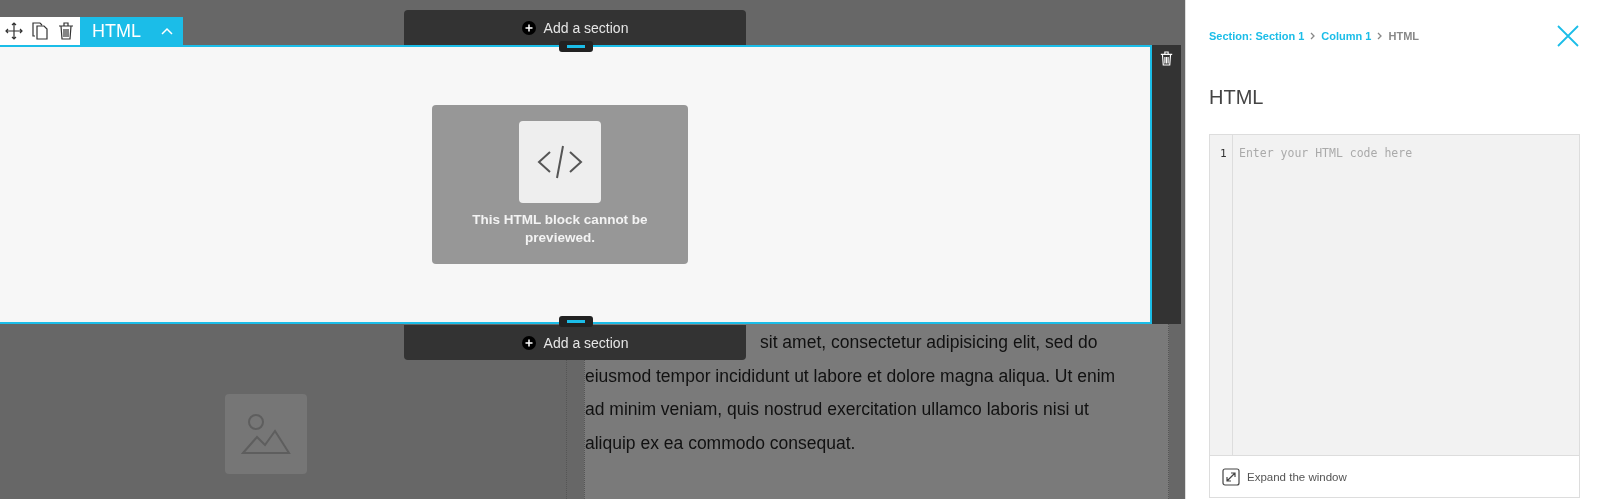 The width and height of the screenshot is (1600, 499). Describe the element at coordinates (266, 434) in the screenshot. I see `image-icon` at that location.